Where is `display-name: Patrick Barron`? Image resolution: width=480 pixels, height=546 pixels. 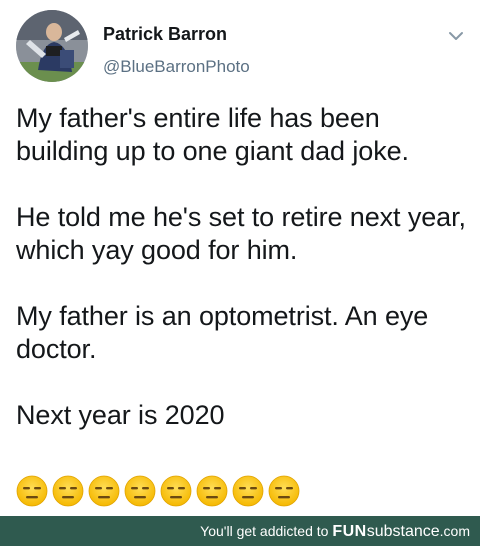 display-name: Patrick Barron is located at coordinates (176, 34).